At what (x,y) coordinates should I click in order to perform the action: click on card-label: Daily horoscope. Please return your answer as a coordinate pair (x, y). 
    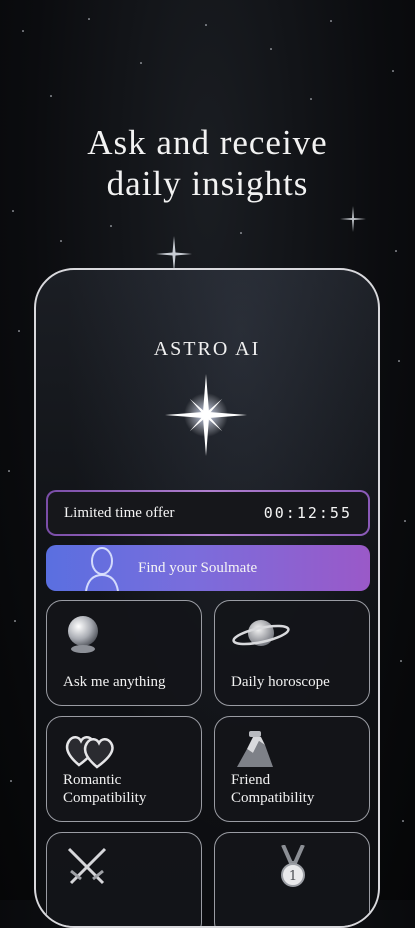
    Looking at the image, I should click on (280, 682).